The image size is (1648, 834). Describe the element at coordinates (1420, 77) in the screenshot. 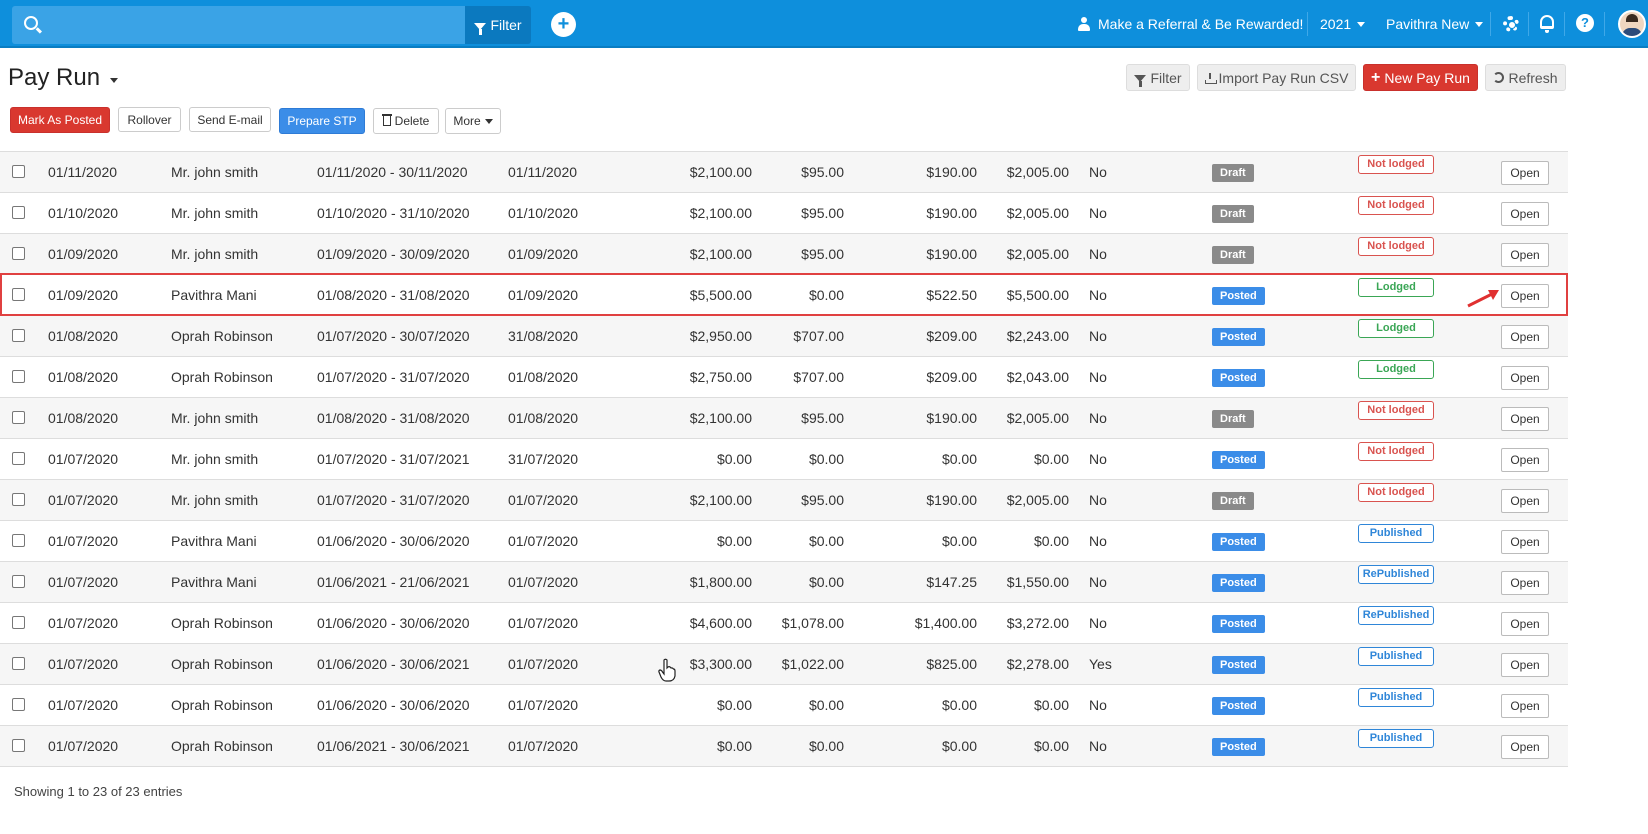

I see `new-pay-run-button: + New Pay Run` at that location.